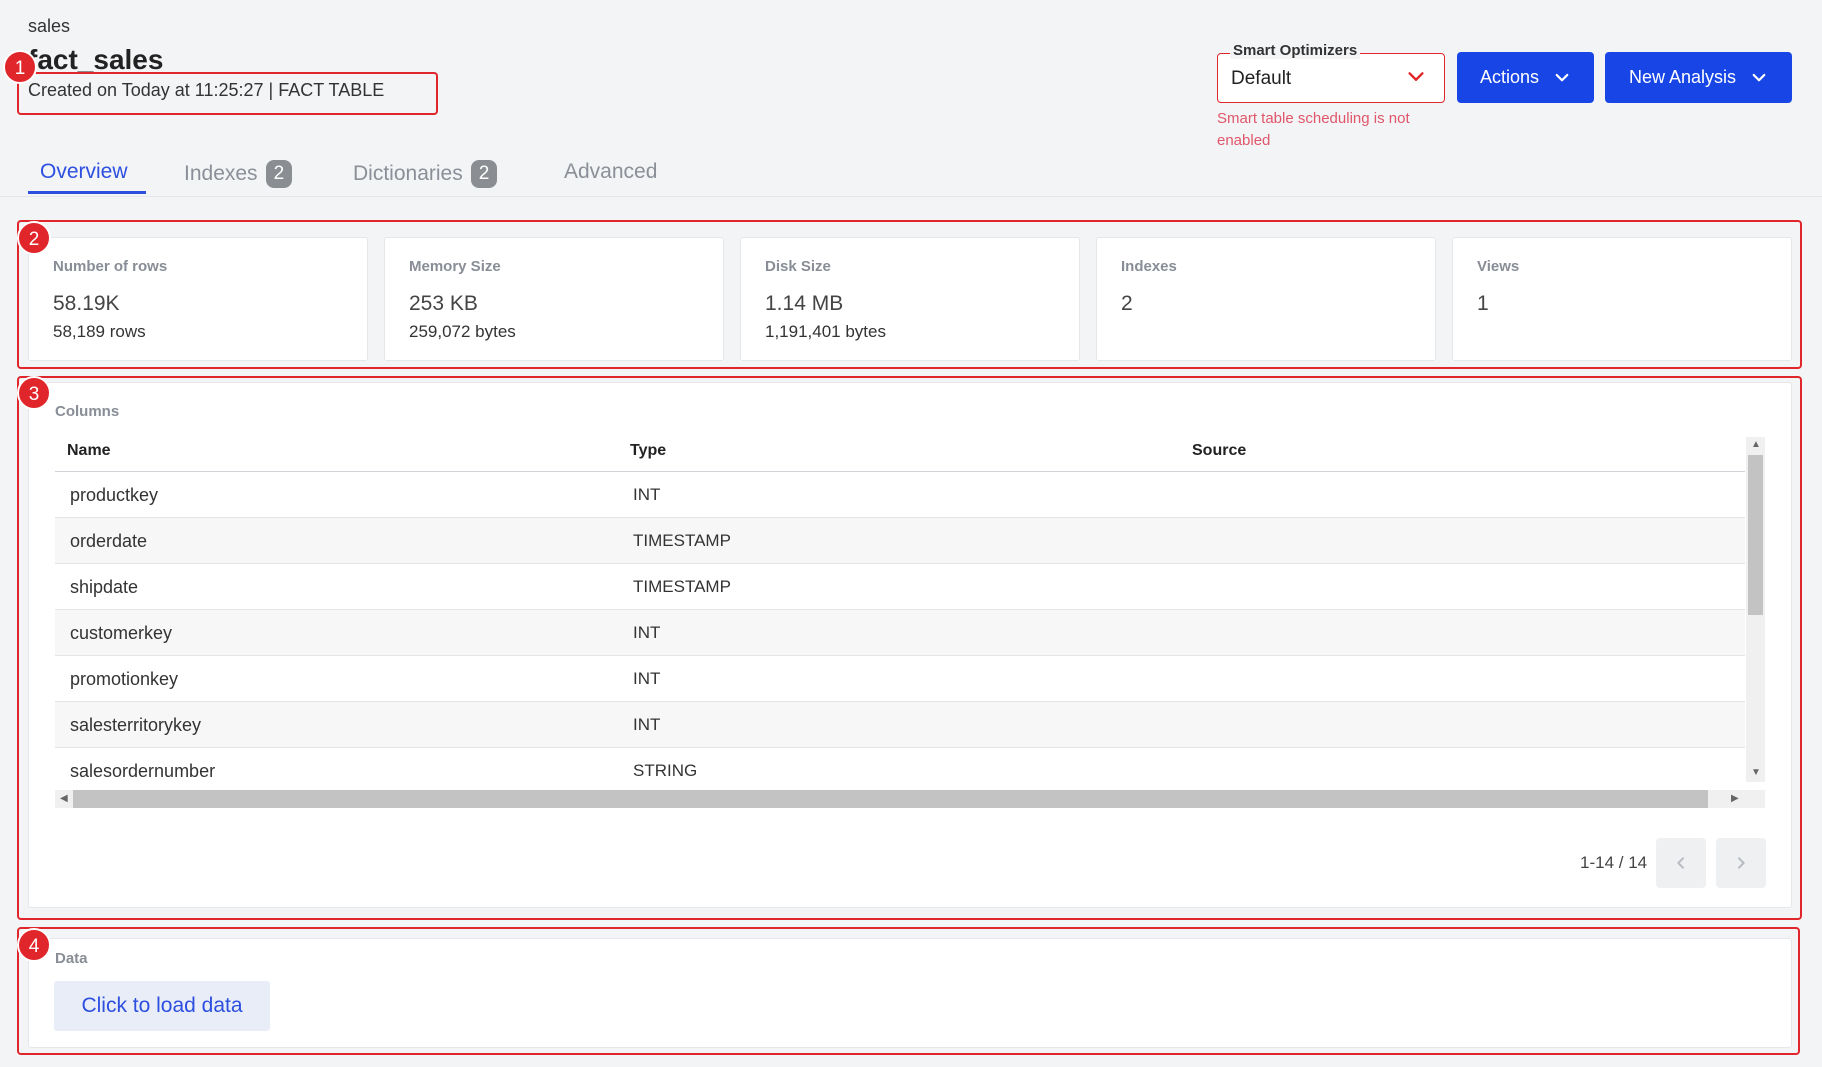 The width and height of the screenshot is (1822, 1067). I want to click on tab-dictionaries: Dictionaries 2, so click(425, 174).